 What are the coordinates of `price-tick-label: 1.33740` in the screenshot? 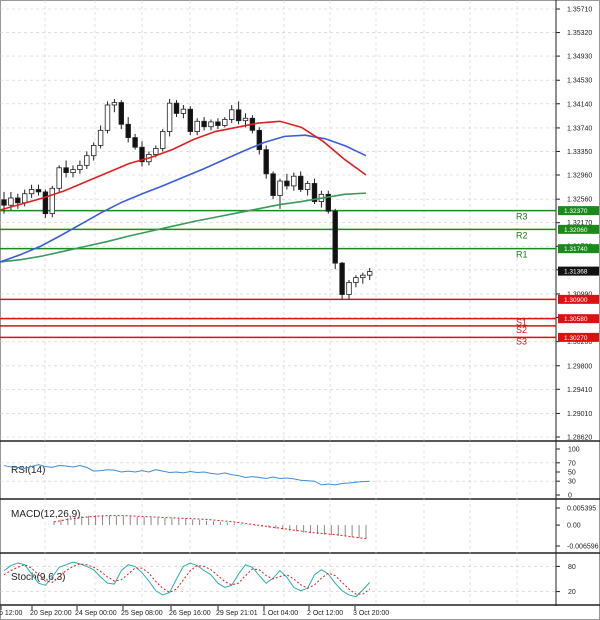 It's located at (579, 128).